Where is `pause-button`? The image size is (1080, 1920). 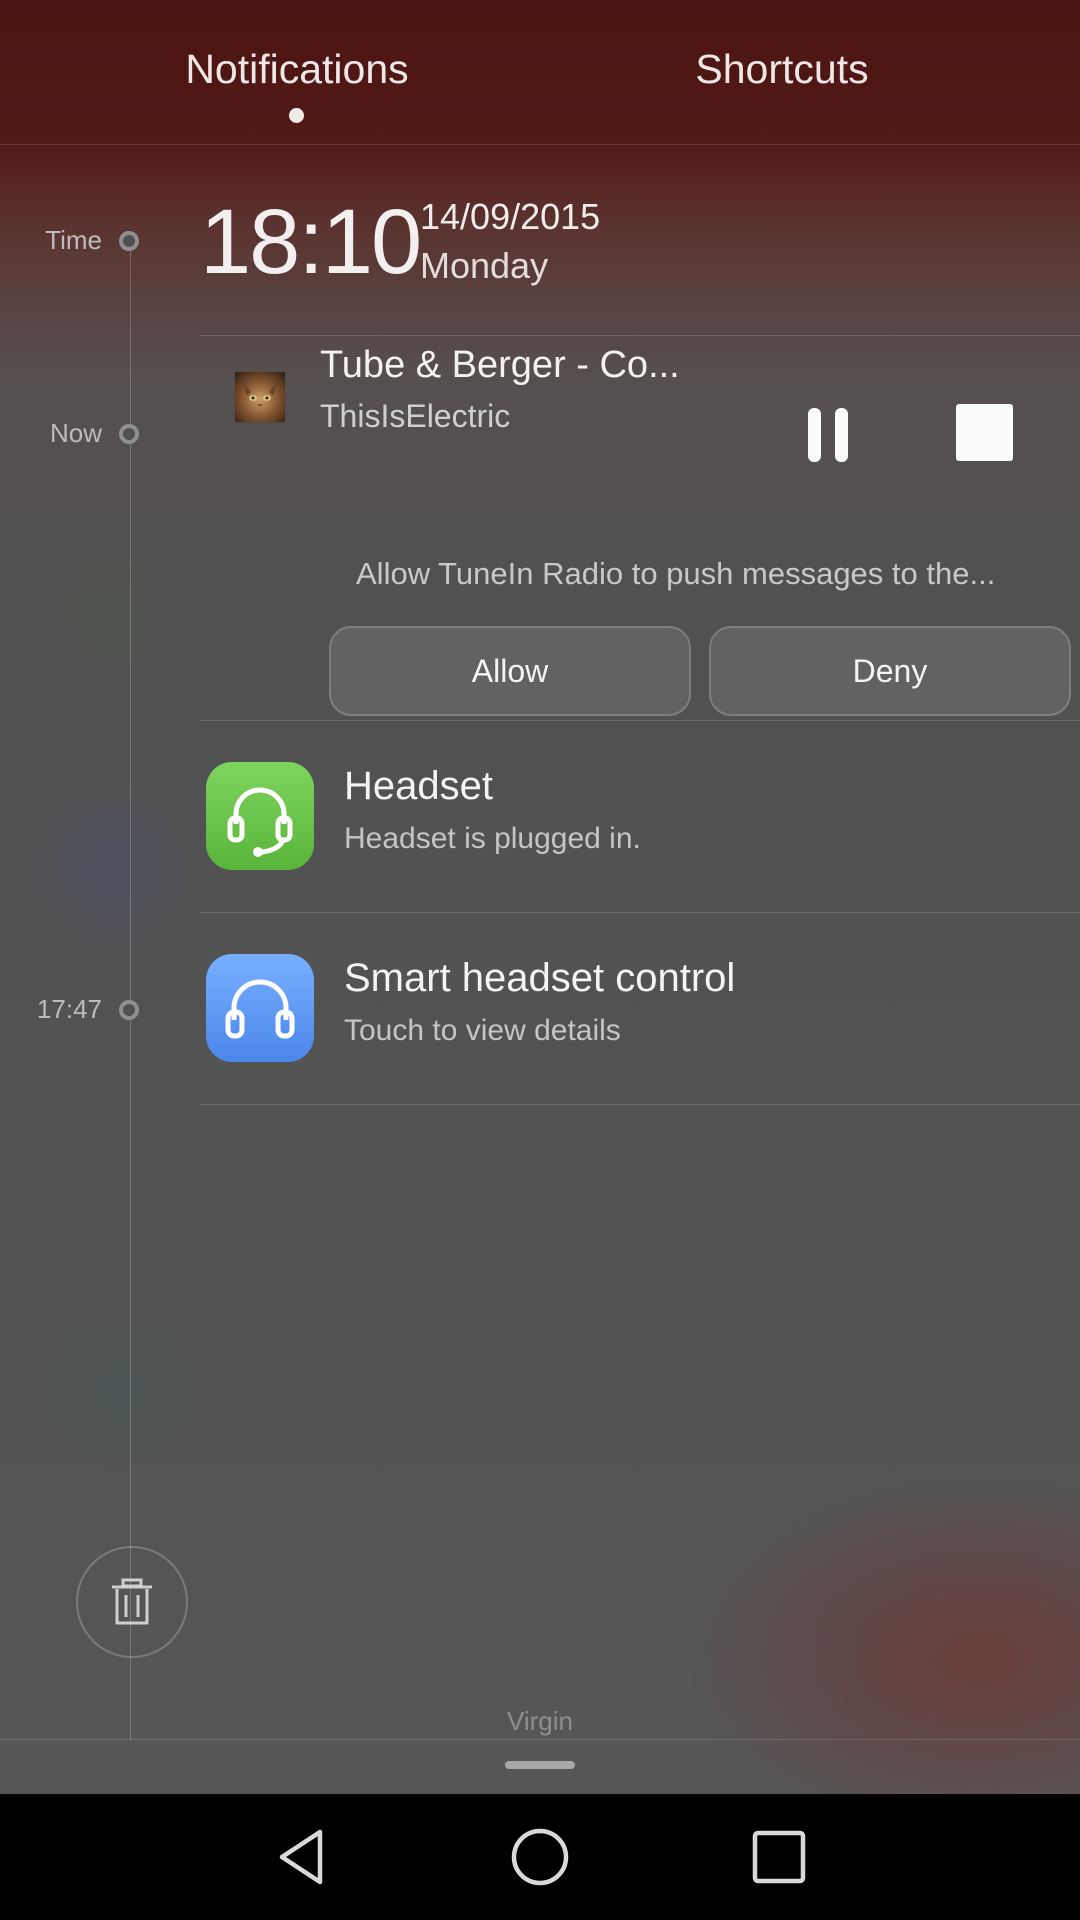 pause-button is located at coordinates (828, 435).